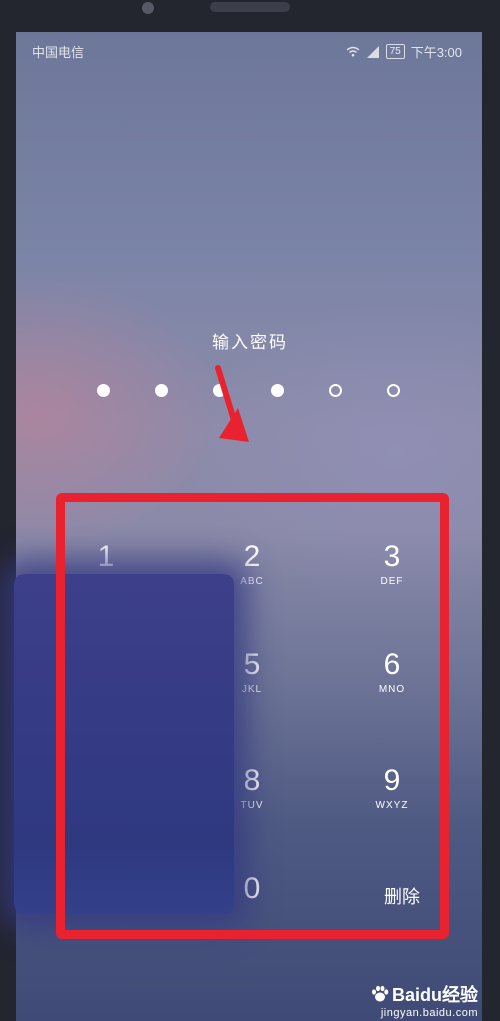 Image resolution: width=500 pixels, height=1021 pixels. I want to click on annotation-arrow, so click(232, 403).